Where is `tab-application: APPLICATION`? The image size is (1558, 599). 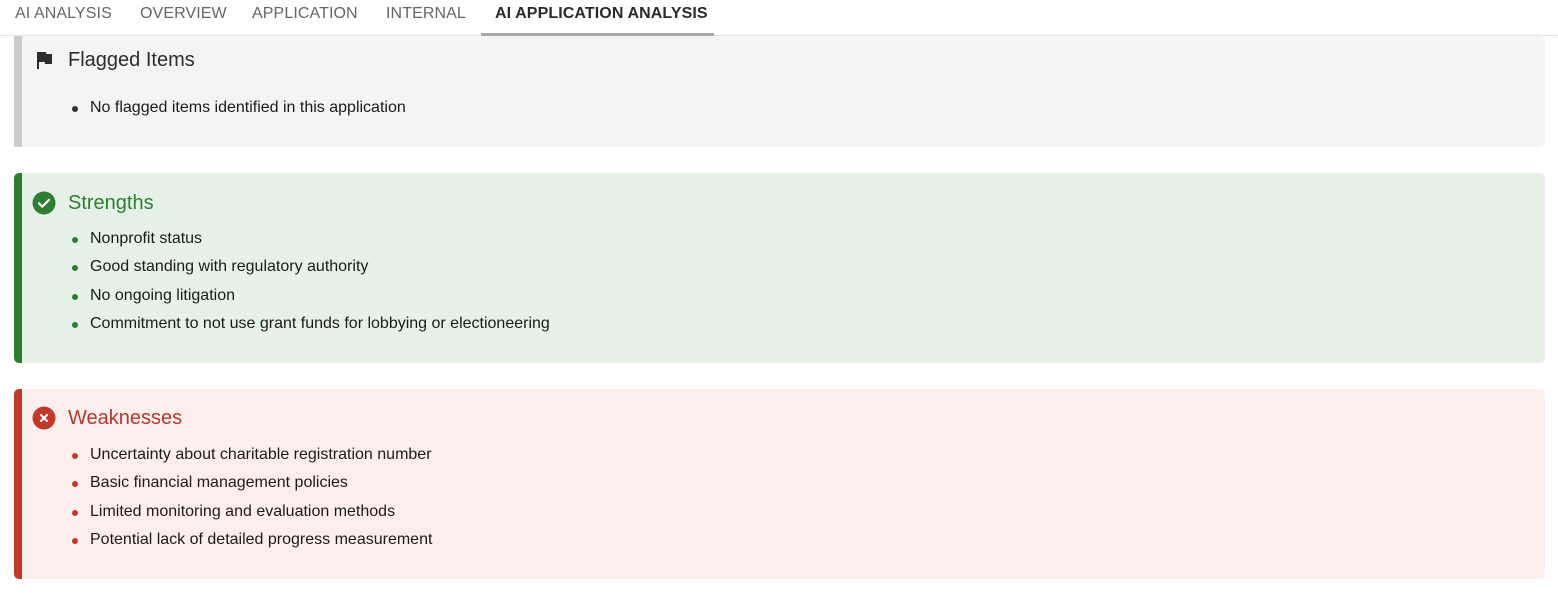 tab-application: APPLICATION is located at coordinates (305, 18).